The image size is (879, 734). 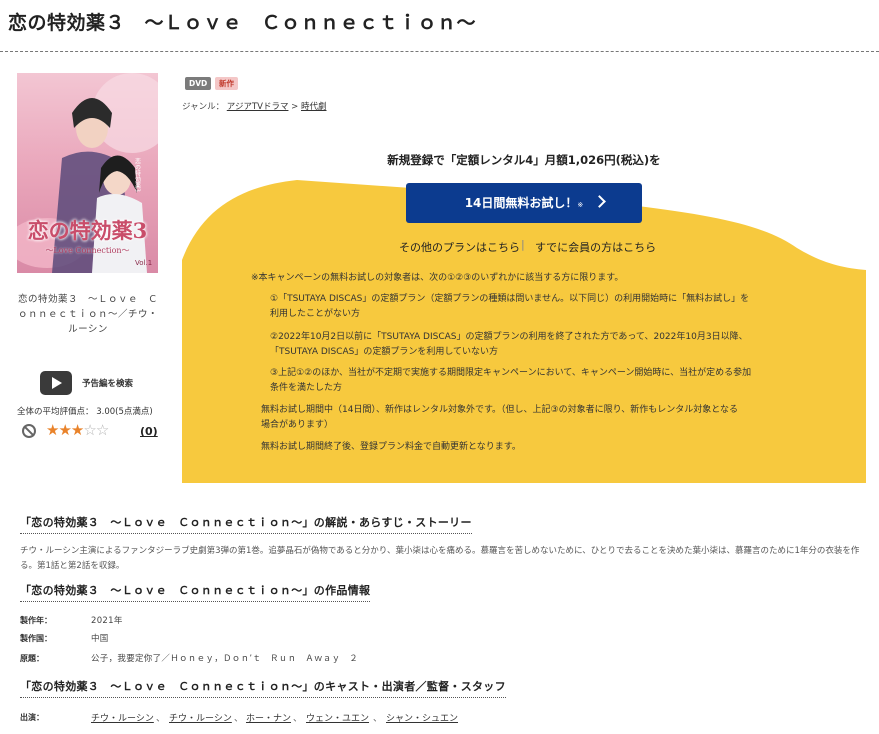 What do you see at coordinates (87, 230) in the screenshot?
I see `cover-title-text: 恋の特効薬3` at bounding box center [87, 230].